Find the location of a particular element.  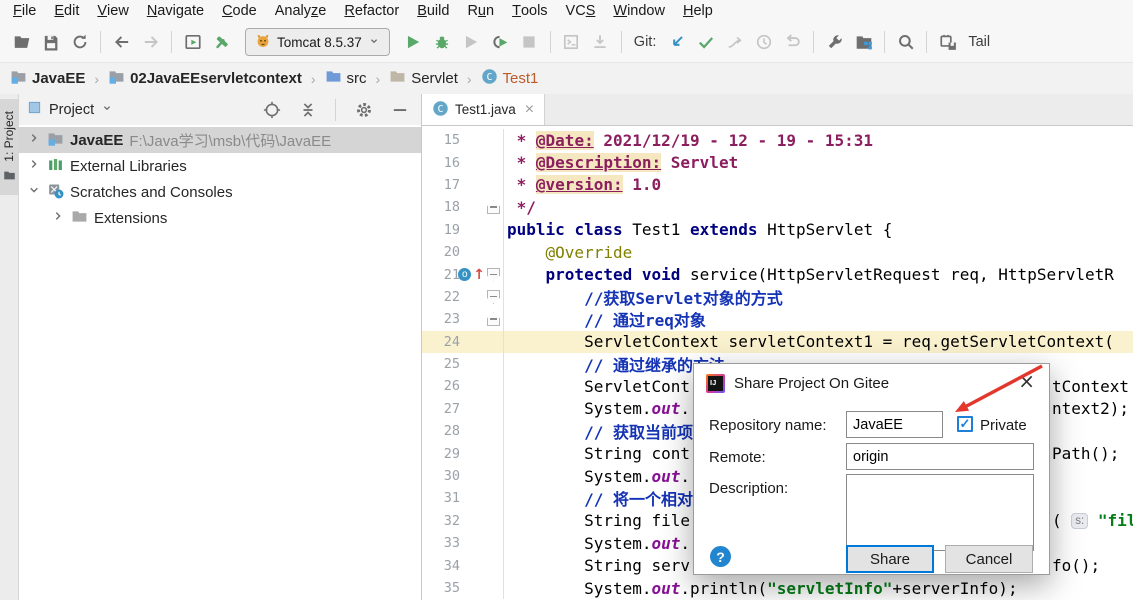

stripe-project-button: 1: Project is located at coordinates (9, 147).